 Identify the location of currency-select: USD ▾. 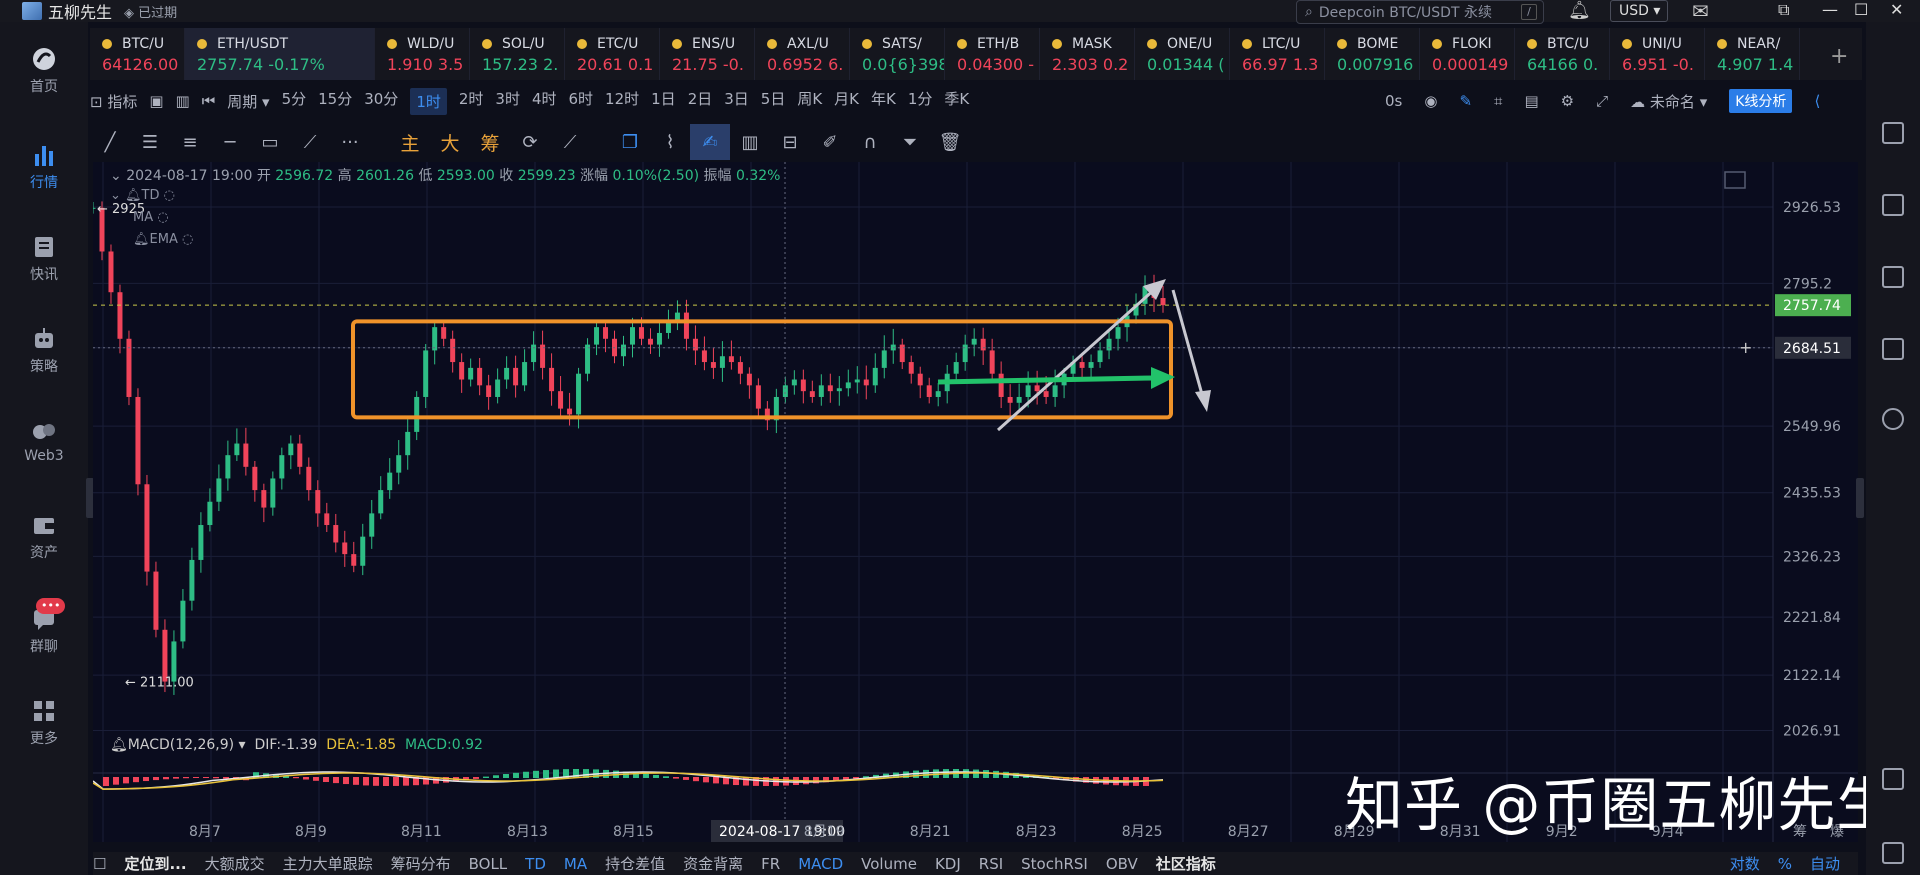
(1639, 11).